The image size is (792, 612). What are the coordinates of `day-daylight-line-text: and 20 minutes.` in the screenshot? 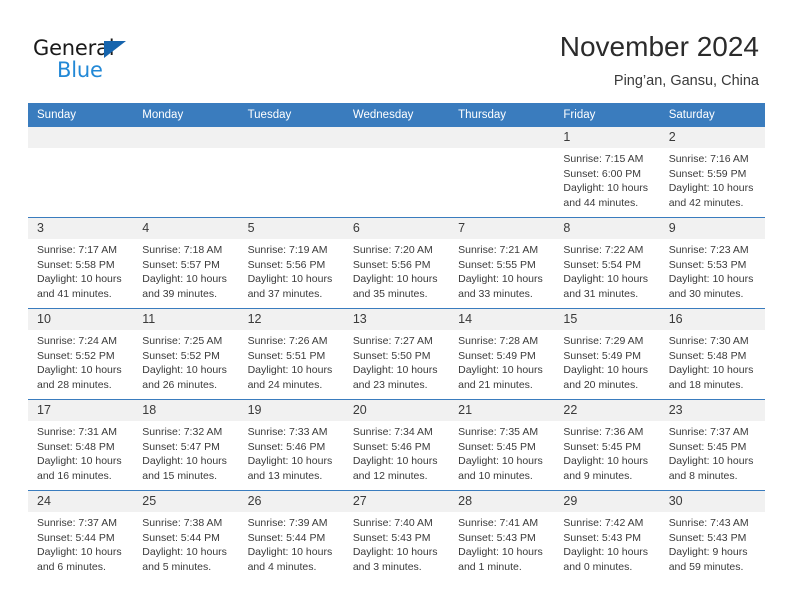 It's located at (601, 384).